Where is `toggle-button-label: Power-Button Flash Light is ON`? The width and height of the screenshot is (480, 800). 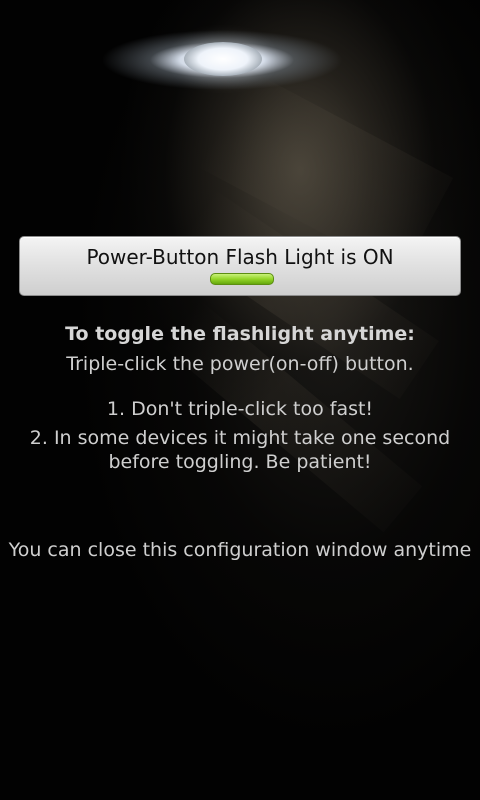 toggle-button-label: Power-Button Flash Light is ON is located at coordinates (240, 257).